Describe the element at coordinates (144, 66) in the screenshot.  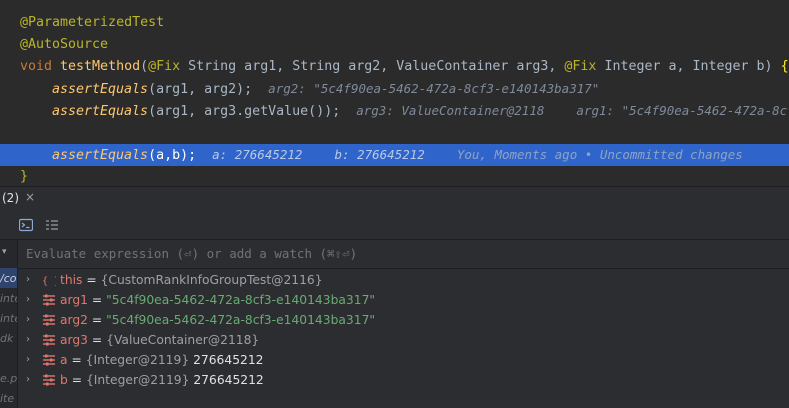
I see `paren-open: (` at that location.